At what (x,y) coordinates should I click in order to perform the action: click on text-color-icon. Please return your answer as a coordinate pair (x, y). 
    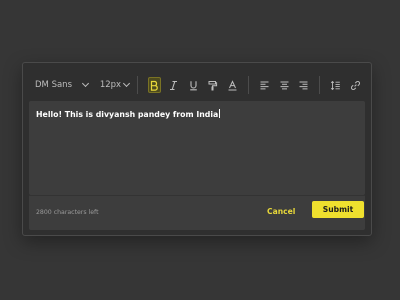
    Looking at the image, I should click on (232, 84).